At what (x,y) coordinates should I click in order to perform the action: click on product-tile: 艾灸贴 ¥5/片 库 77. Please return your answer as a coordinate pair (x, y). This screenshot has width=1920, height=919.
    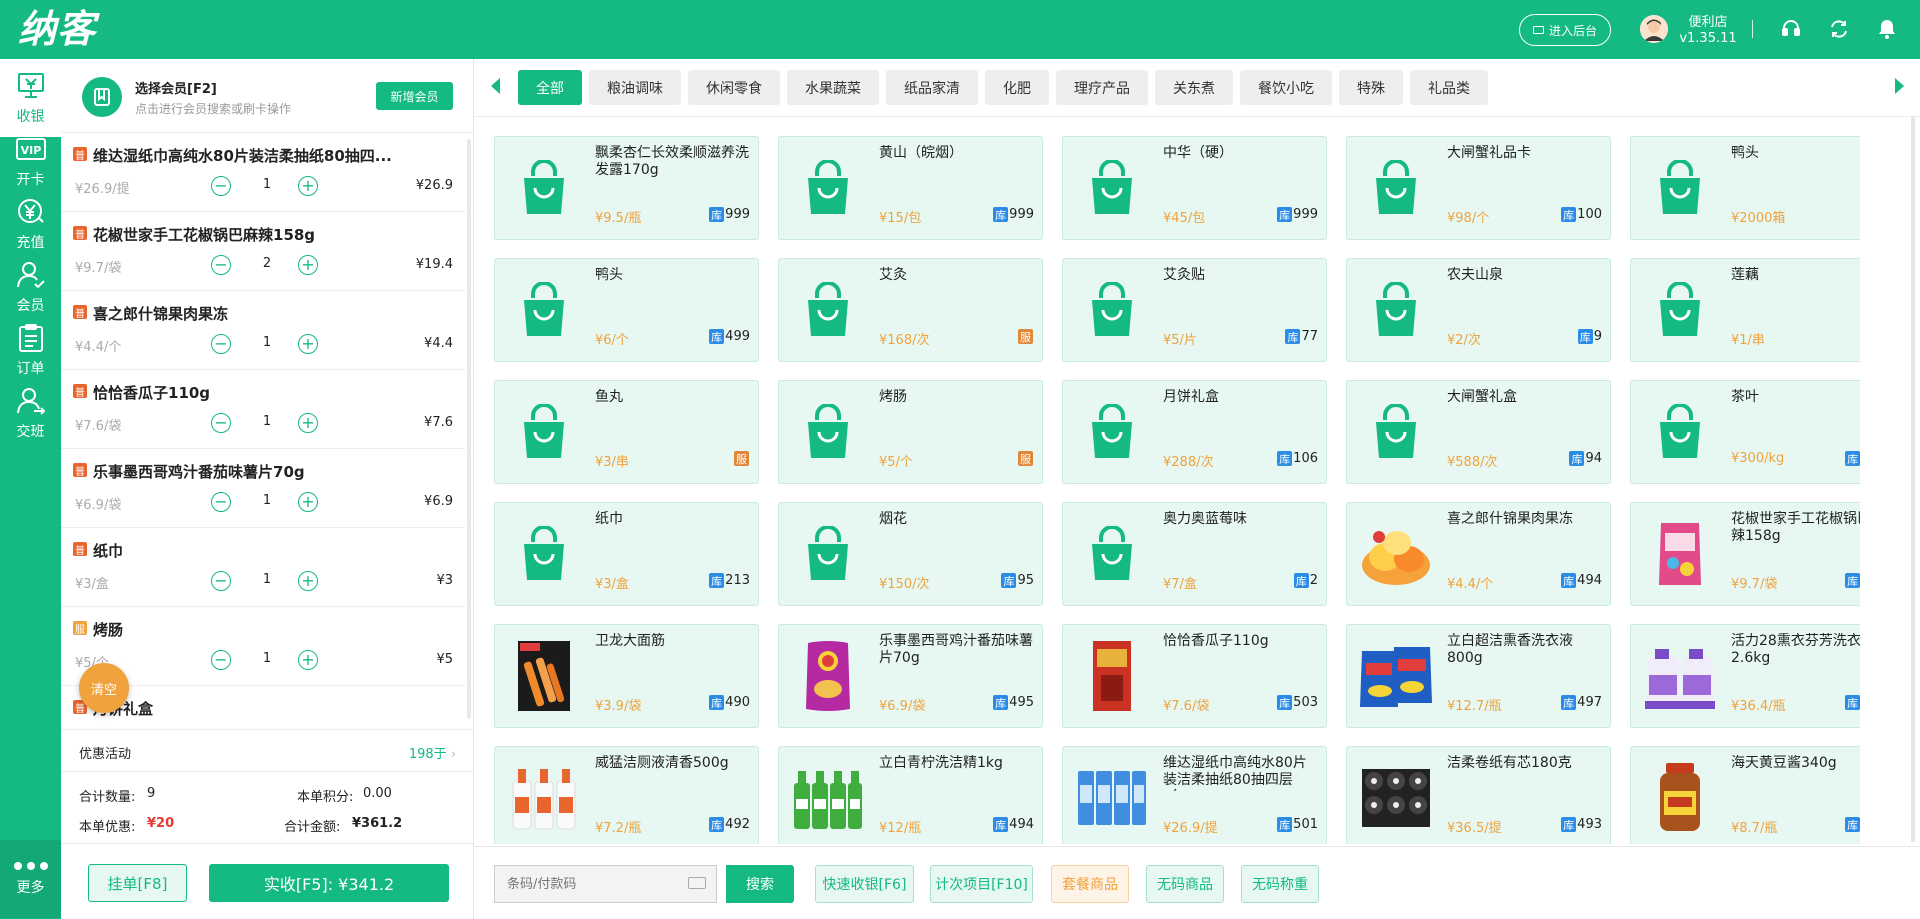
    Looking at the image, I should click on (1194, 310).